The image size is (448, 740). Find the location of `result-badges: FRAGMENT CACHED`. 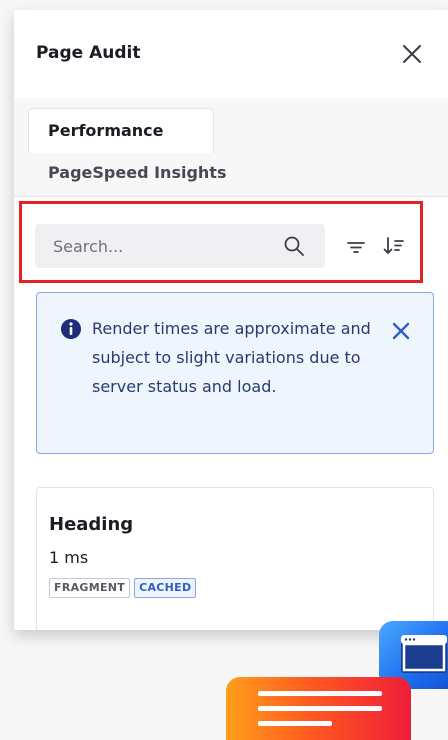

result-badges: FRAGMENT CACHED is located at coordinates (123, 588).